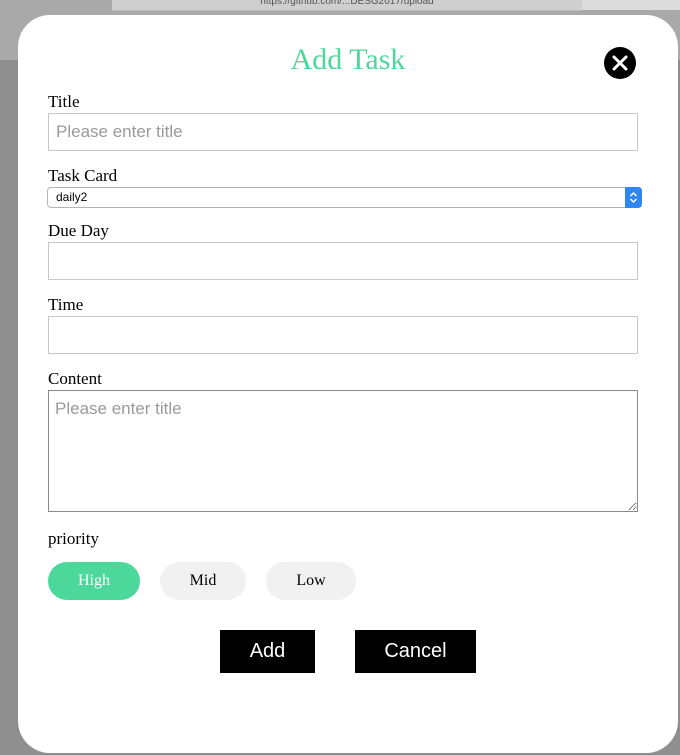 This screenshot has height=755, width=680. I want to click on background-url-bar: https://github.com/...DESG2017/upload, so click(347, 5).